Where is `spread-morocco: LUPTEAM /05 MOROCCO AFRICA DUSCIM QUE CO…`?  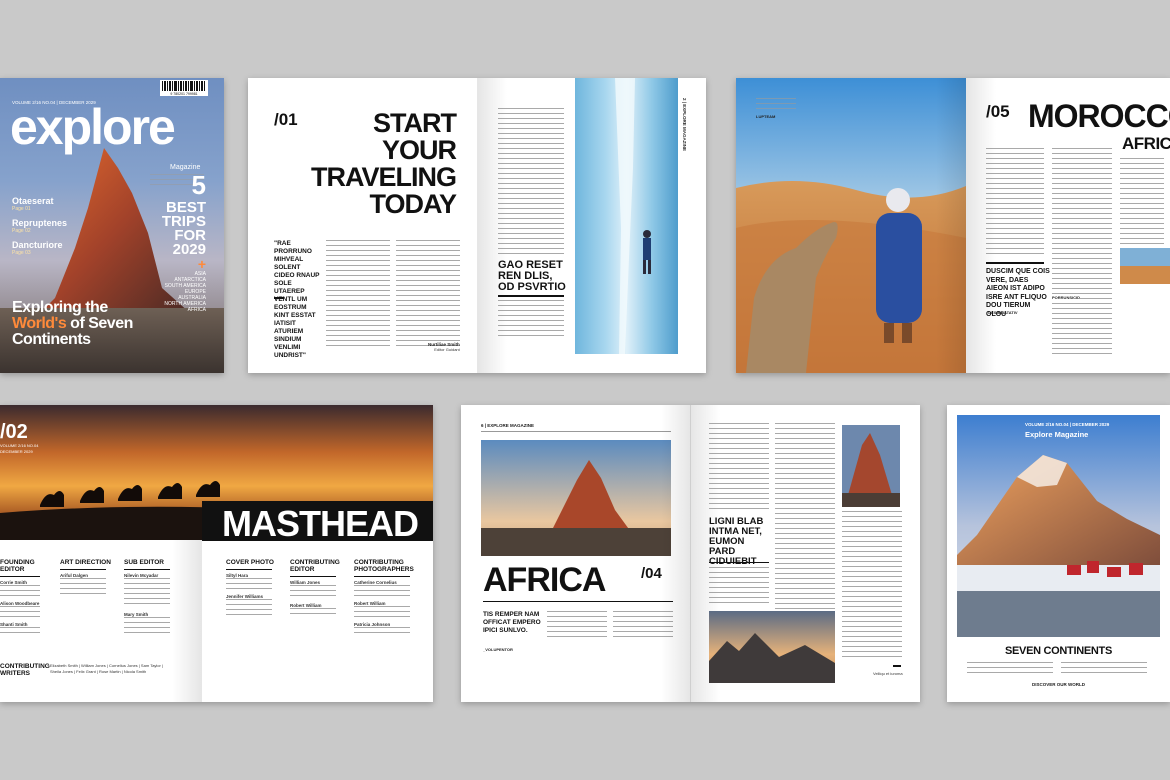
spread-morocco: LUPTEAM /05 MOROCCO AFRICA DUSCIM QUE CO… is located at coordinates (953, 225).